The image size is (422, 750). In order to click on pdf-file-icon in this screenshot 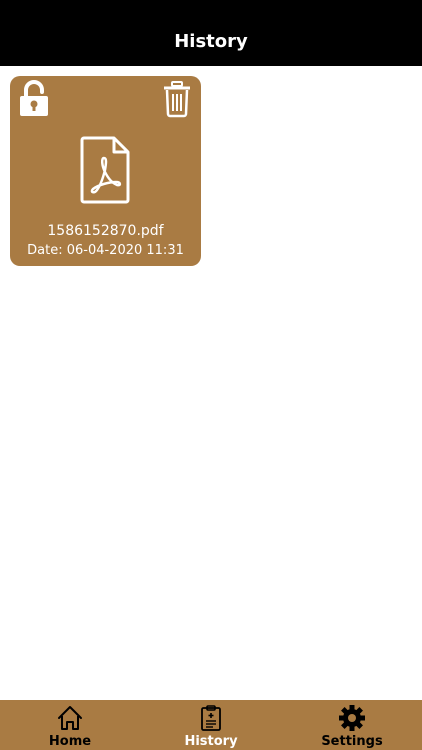, I will do `click(105, 170)`.